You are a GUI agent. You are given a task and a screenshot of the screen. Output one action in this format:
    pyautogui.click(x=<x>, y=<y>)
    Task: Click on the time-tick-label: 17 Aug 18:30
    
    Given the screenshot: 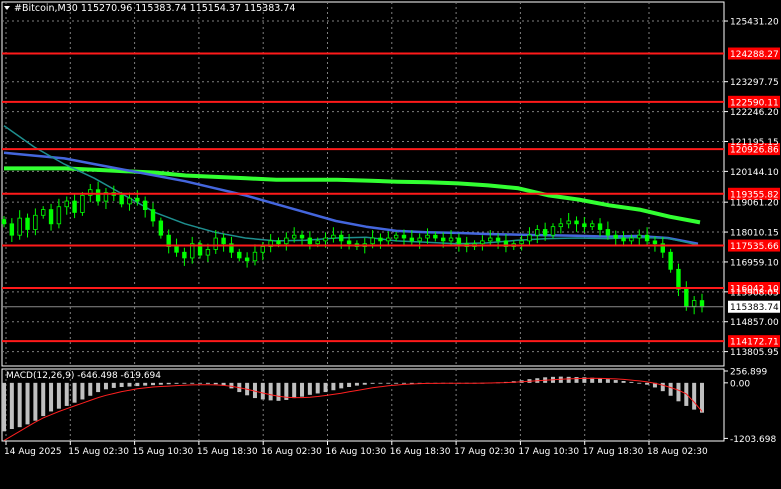 What is the action you would take?
    pyautogui.click(x=613, y=452)
    